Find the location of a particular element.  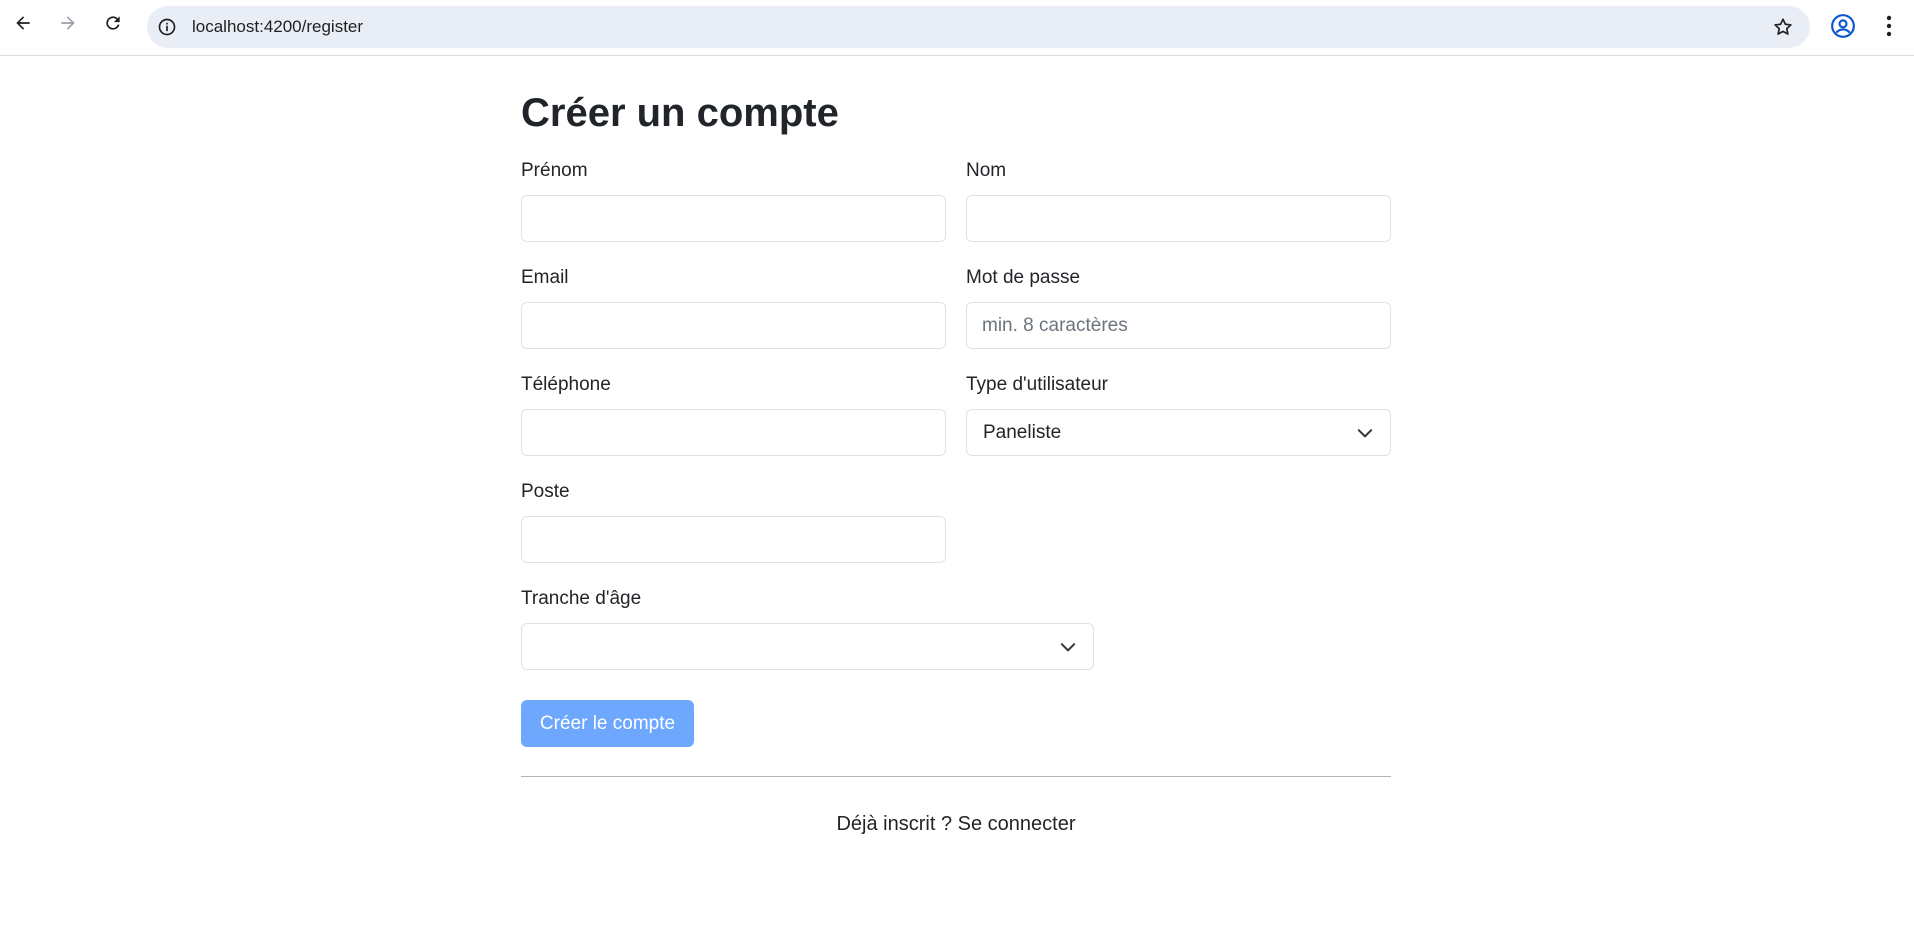

back-button is located at coordinates (23, 23).